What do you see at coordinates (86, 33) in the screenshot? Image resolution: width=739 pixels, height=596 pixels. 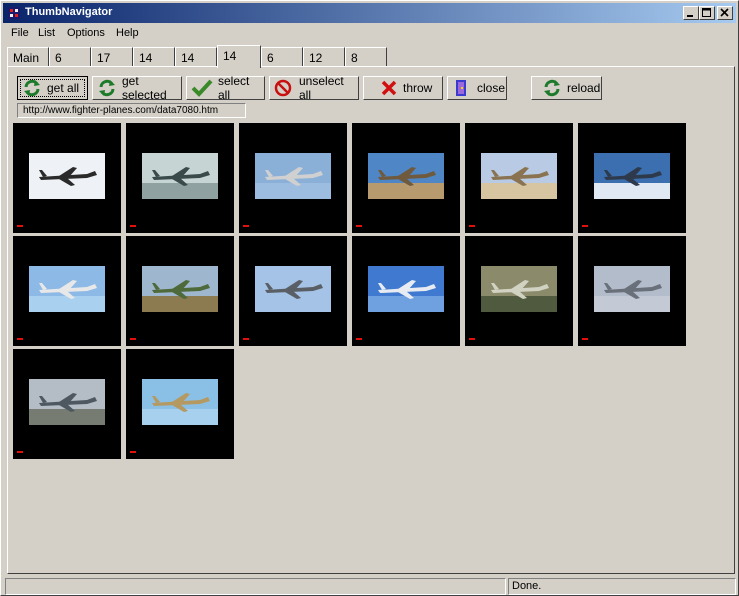 I see `menu-options: Options` at bounding box center [86, 33].